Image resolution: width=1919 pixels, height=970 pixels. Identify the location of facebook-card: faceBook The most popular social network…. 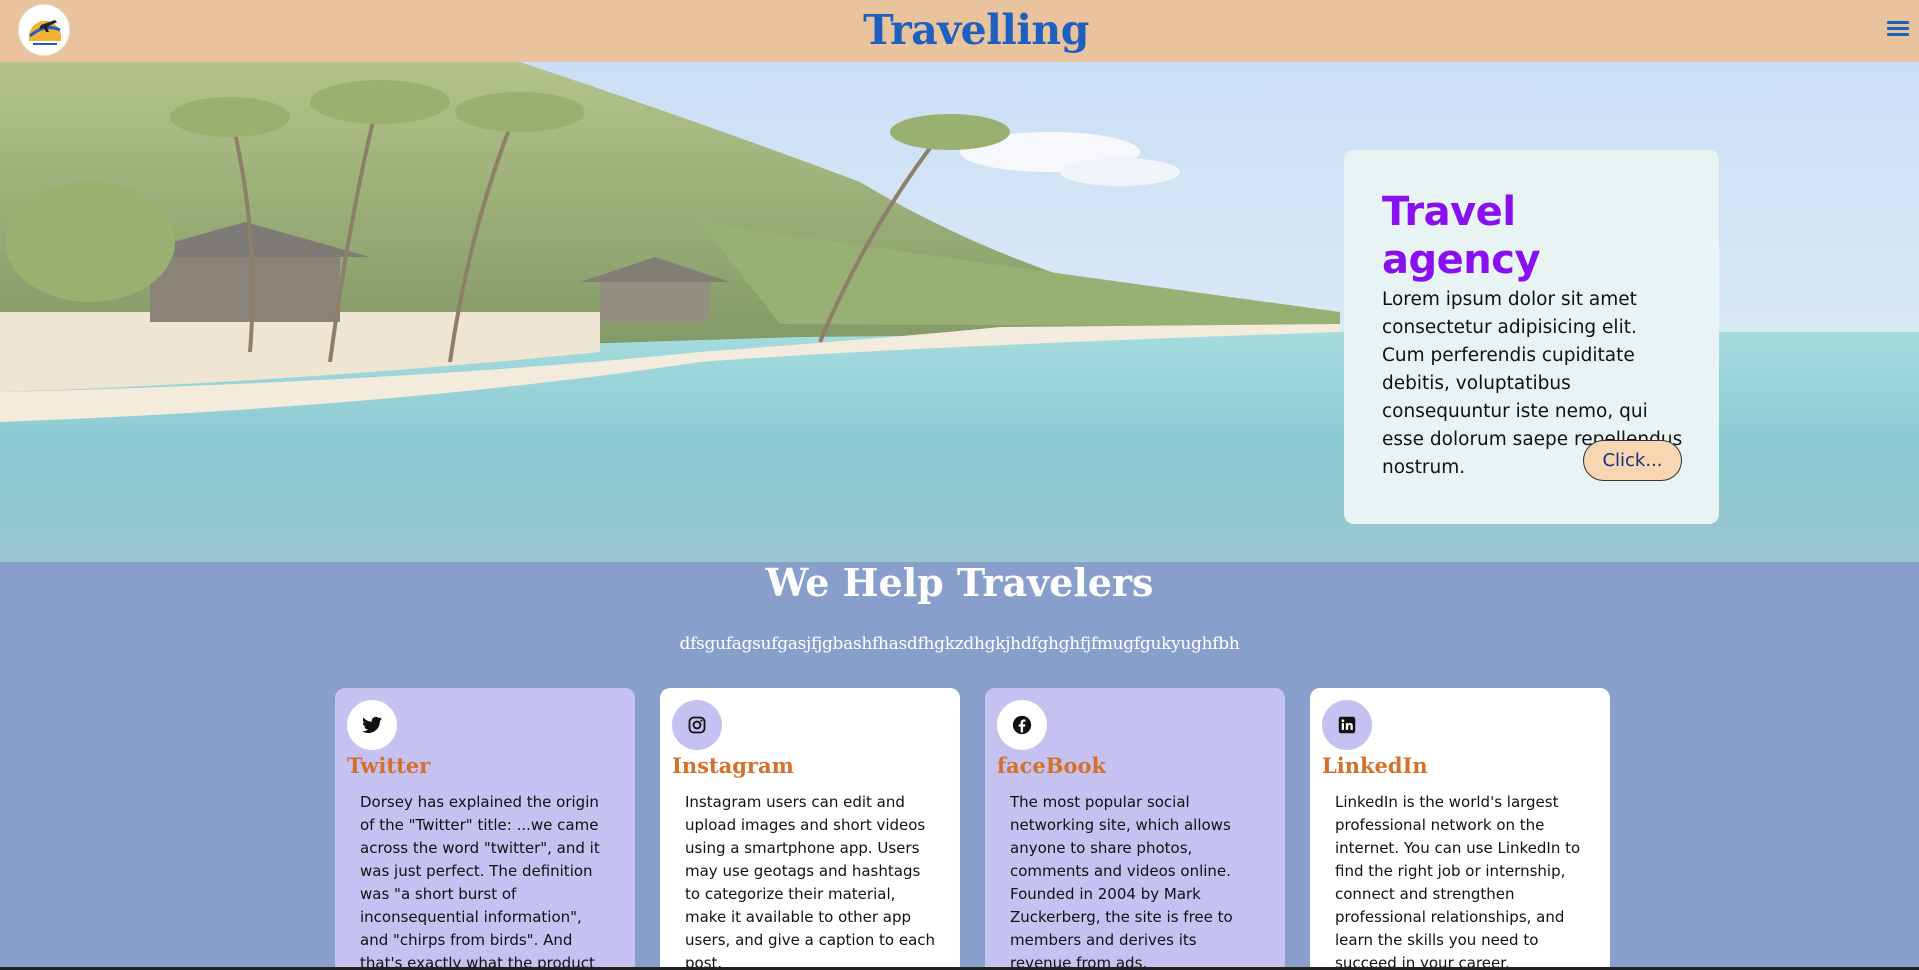
(1135, 829).